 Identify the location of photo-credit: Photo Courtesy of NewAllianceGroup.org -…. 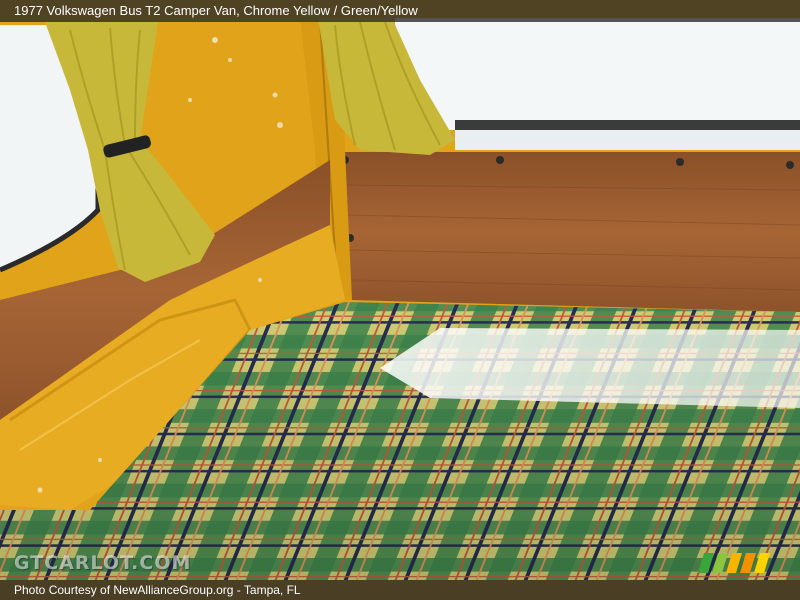
(157, 590).